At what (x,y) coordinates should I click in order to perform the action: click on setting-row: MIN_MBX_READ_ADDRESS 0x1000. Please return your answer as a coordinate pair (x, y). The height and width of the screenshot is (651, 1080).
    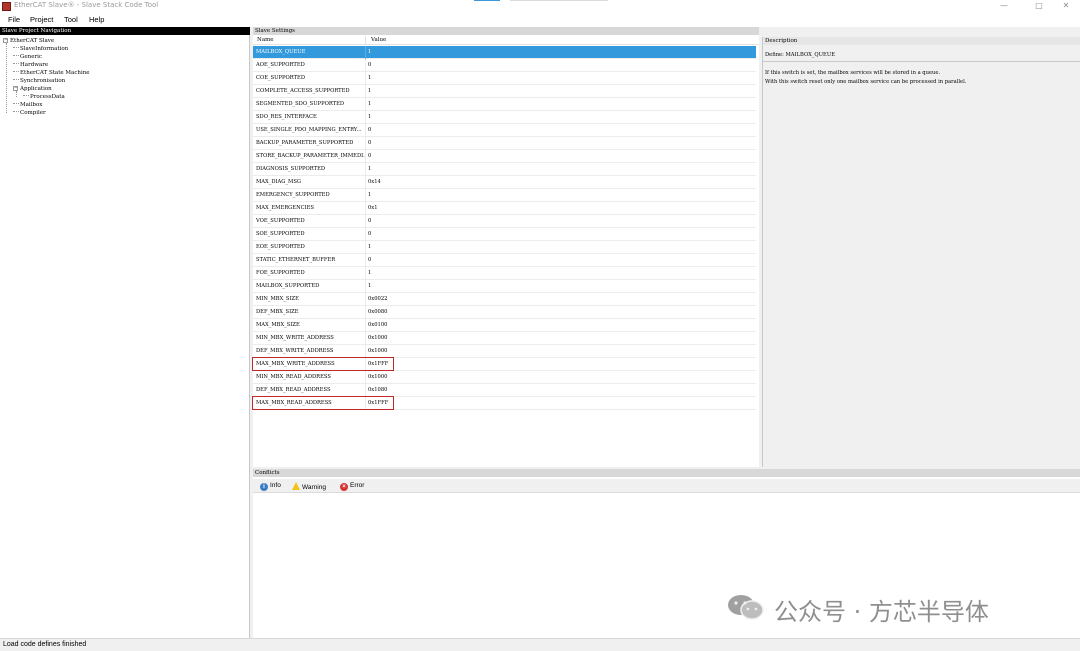
    Looking at the image, I should click on (504, 377).